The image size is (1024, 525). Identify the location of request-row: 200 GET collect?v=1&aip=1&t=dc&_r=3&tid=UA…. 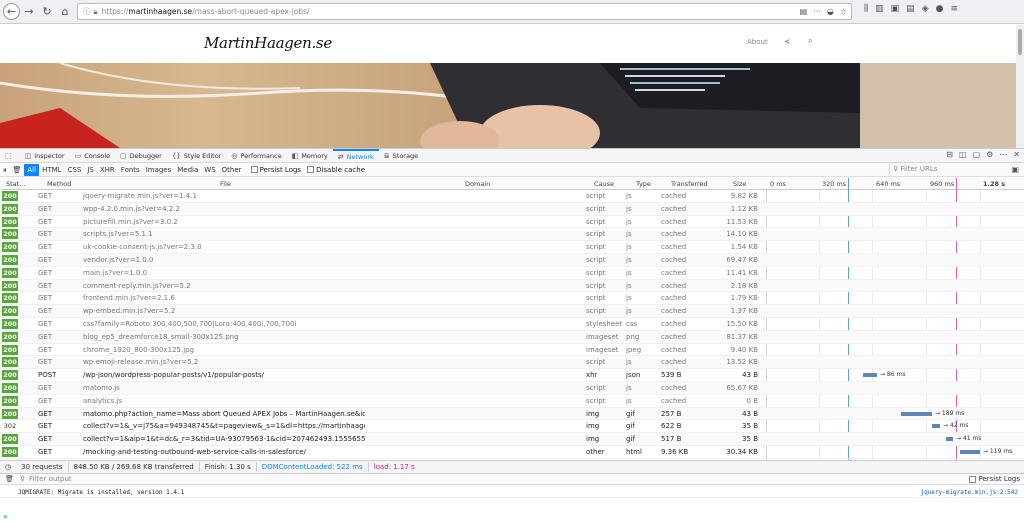
(512, 439).